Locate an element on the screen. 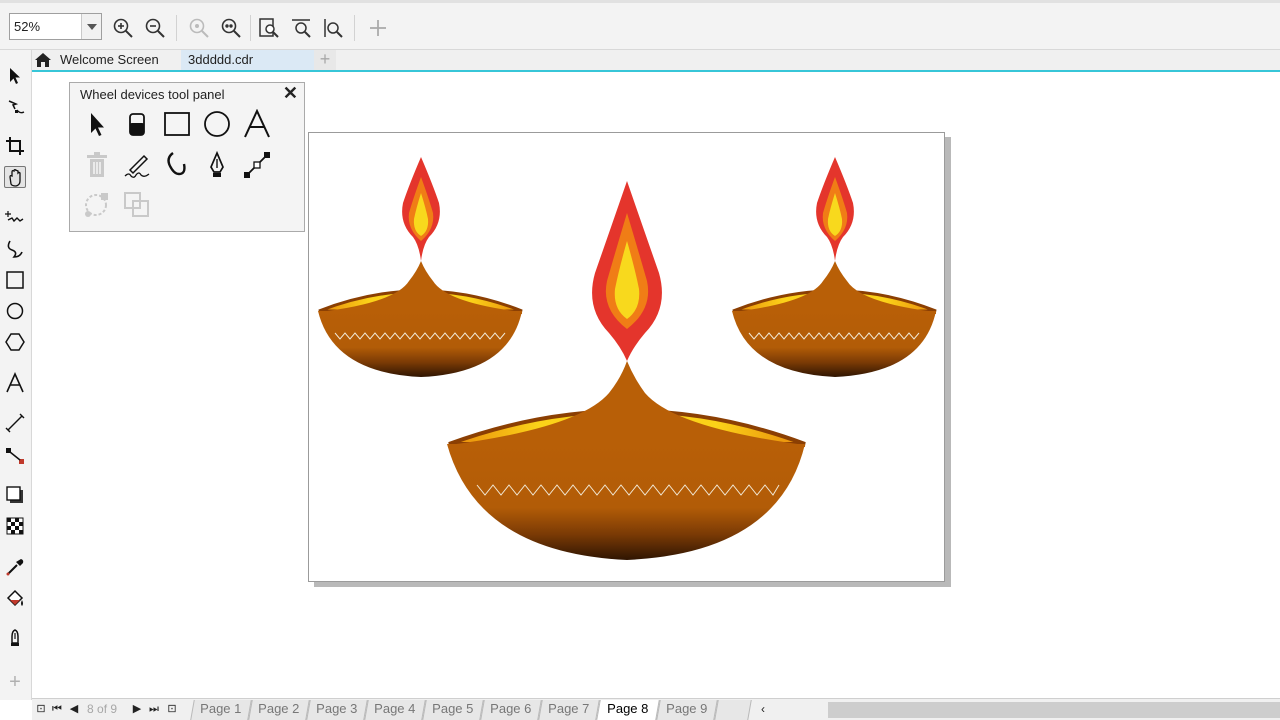  page-tab-8-active: Page 8 is located at coordinates (628, 710).